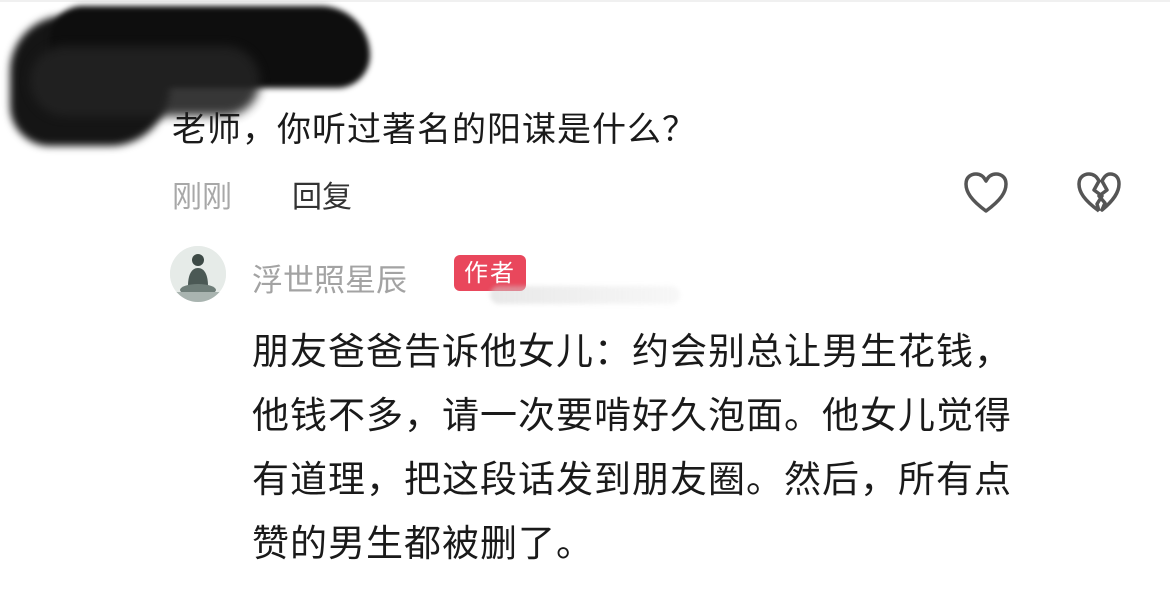 The height and width of the screenshot is (590, 1170). I want to click on reply-button: 回复, so click(322, 194).